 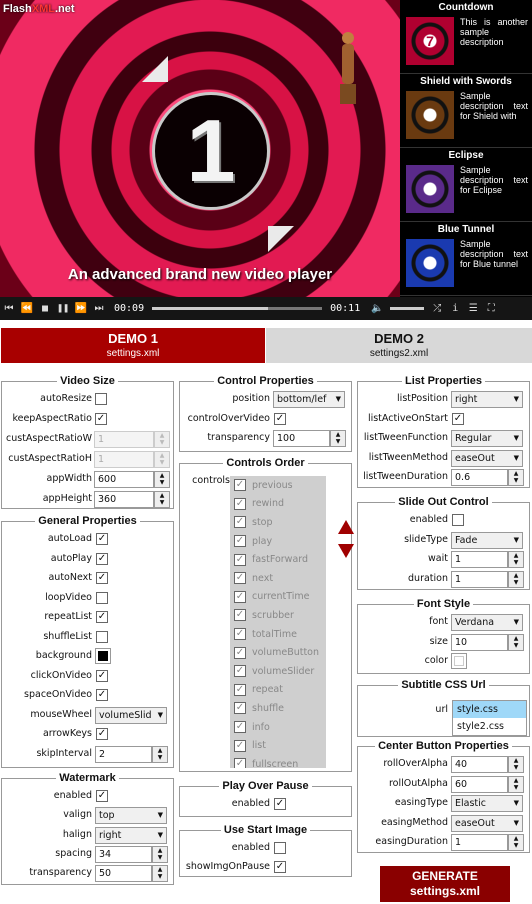 I want to click on rewind-icon: ⏪, so click(x=27, y=308).